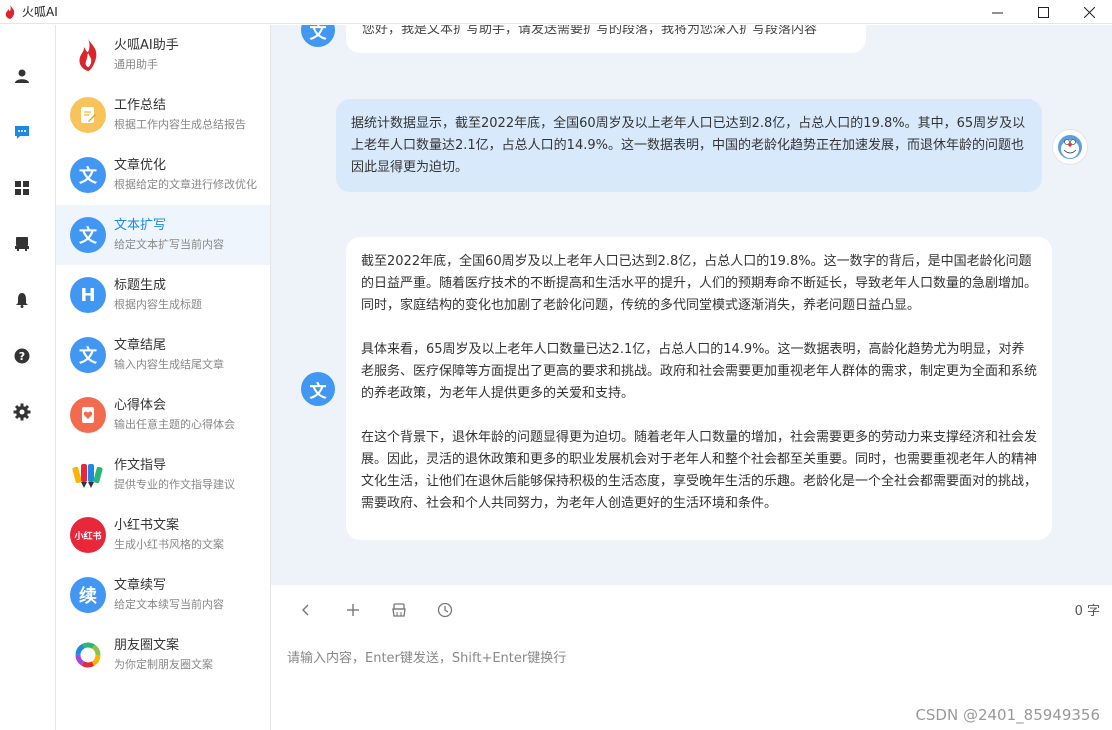  I want to click on assistant-item: 工作总结根据工作内容生成总结报告, so click(163, 115).